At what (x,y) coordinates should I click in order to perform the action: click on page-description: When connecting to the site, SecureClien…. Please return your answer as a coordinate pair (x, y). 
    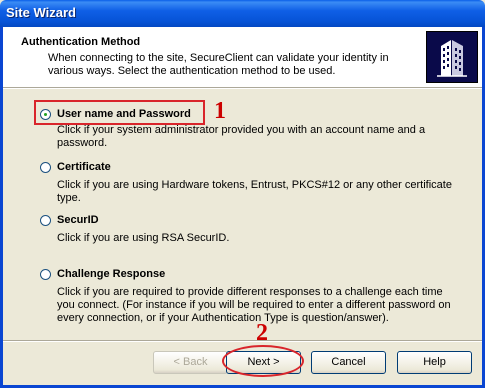
    Looking at the image, I should click on (218, 64).